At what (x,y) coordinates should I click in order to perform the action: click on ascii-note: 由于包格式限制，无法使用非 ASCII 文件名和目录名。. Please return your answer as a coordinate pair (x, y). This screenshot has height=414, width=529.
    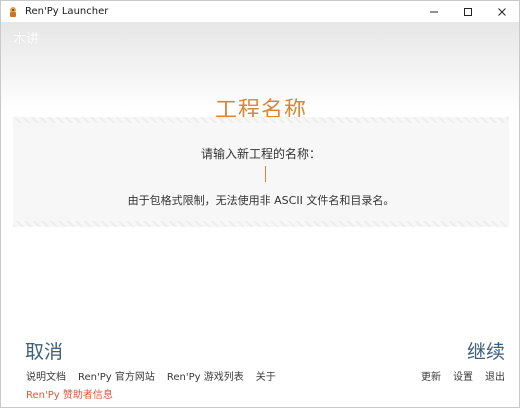
    Looking at the image, I should click on (261, 200).